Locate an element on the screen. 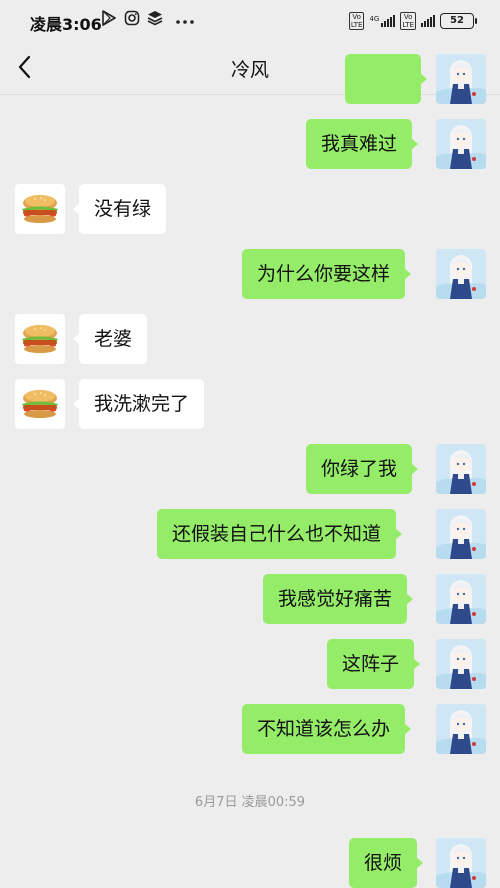  message-bubble-sent: 我真难过 is located at coordinates (362, 144).